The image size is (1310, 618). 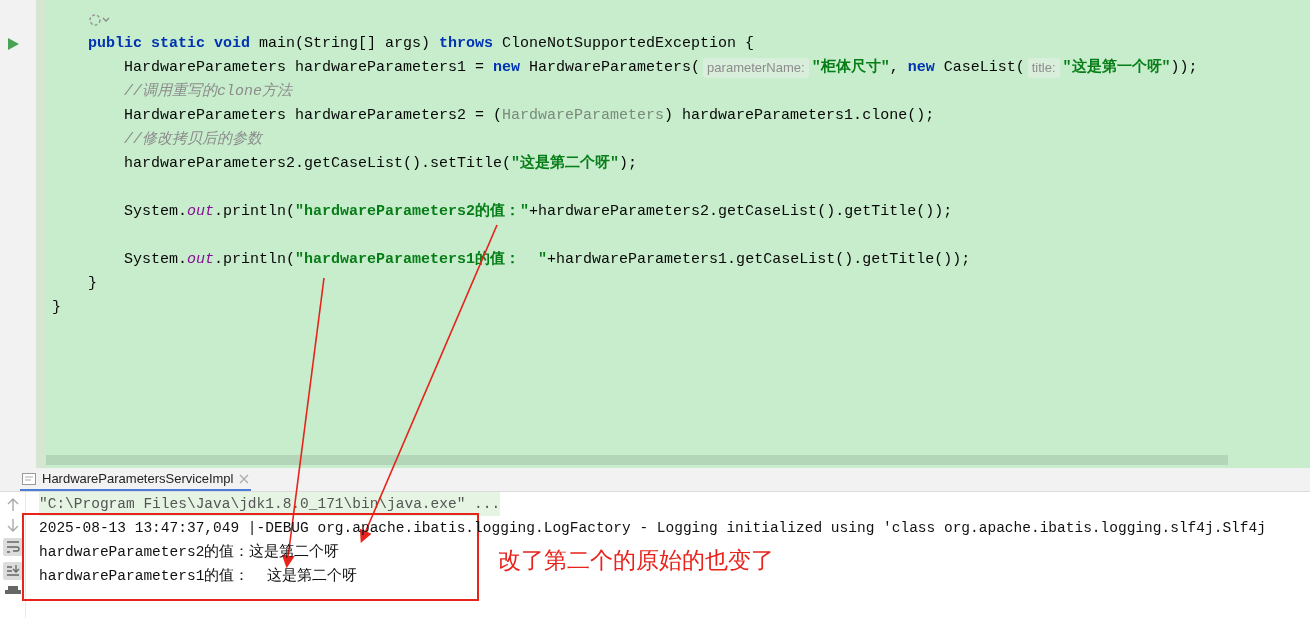 I want to click on down-arrow-icon, so click(x=12, y=525).